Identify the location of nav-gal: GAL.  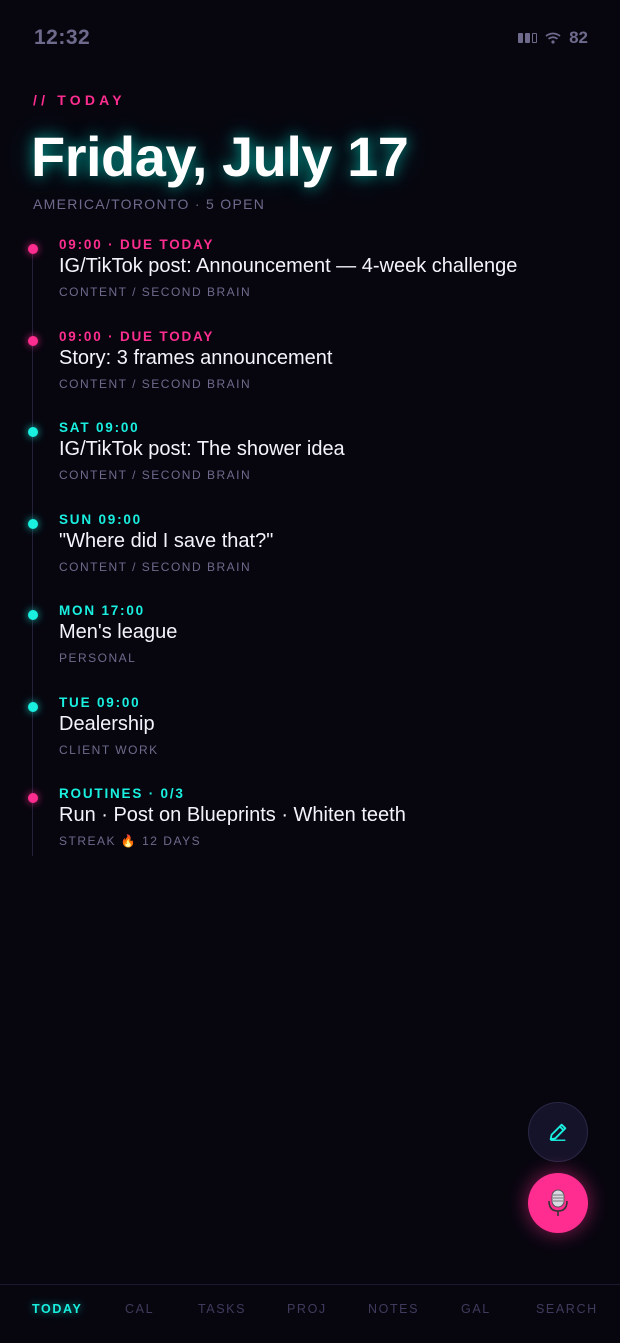
(476, 1309).